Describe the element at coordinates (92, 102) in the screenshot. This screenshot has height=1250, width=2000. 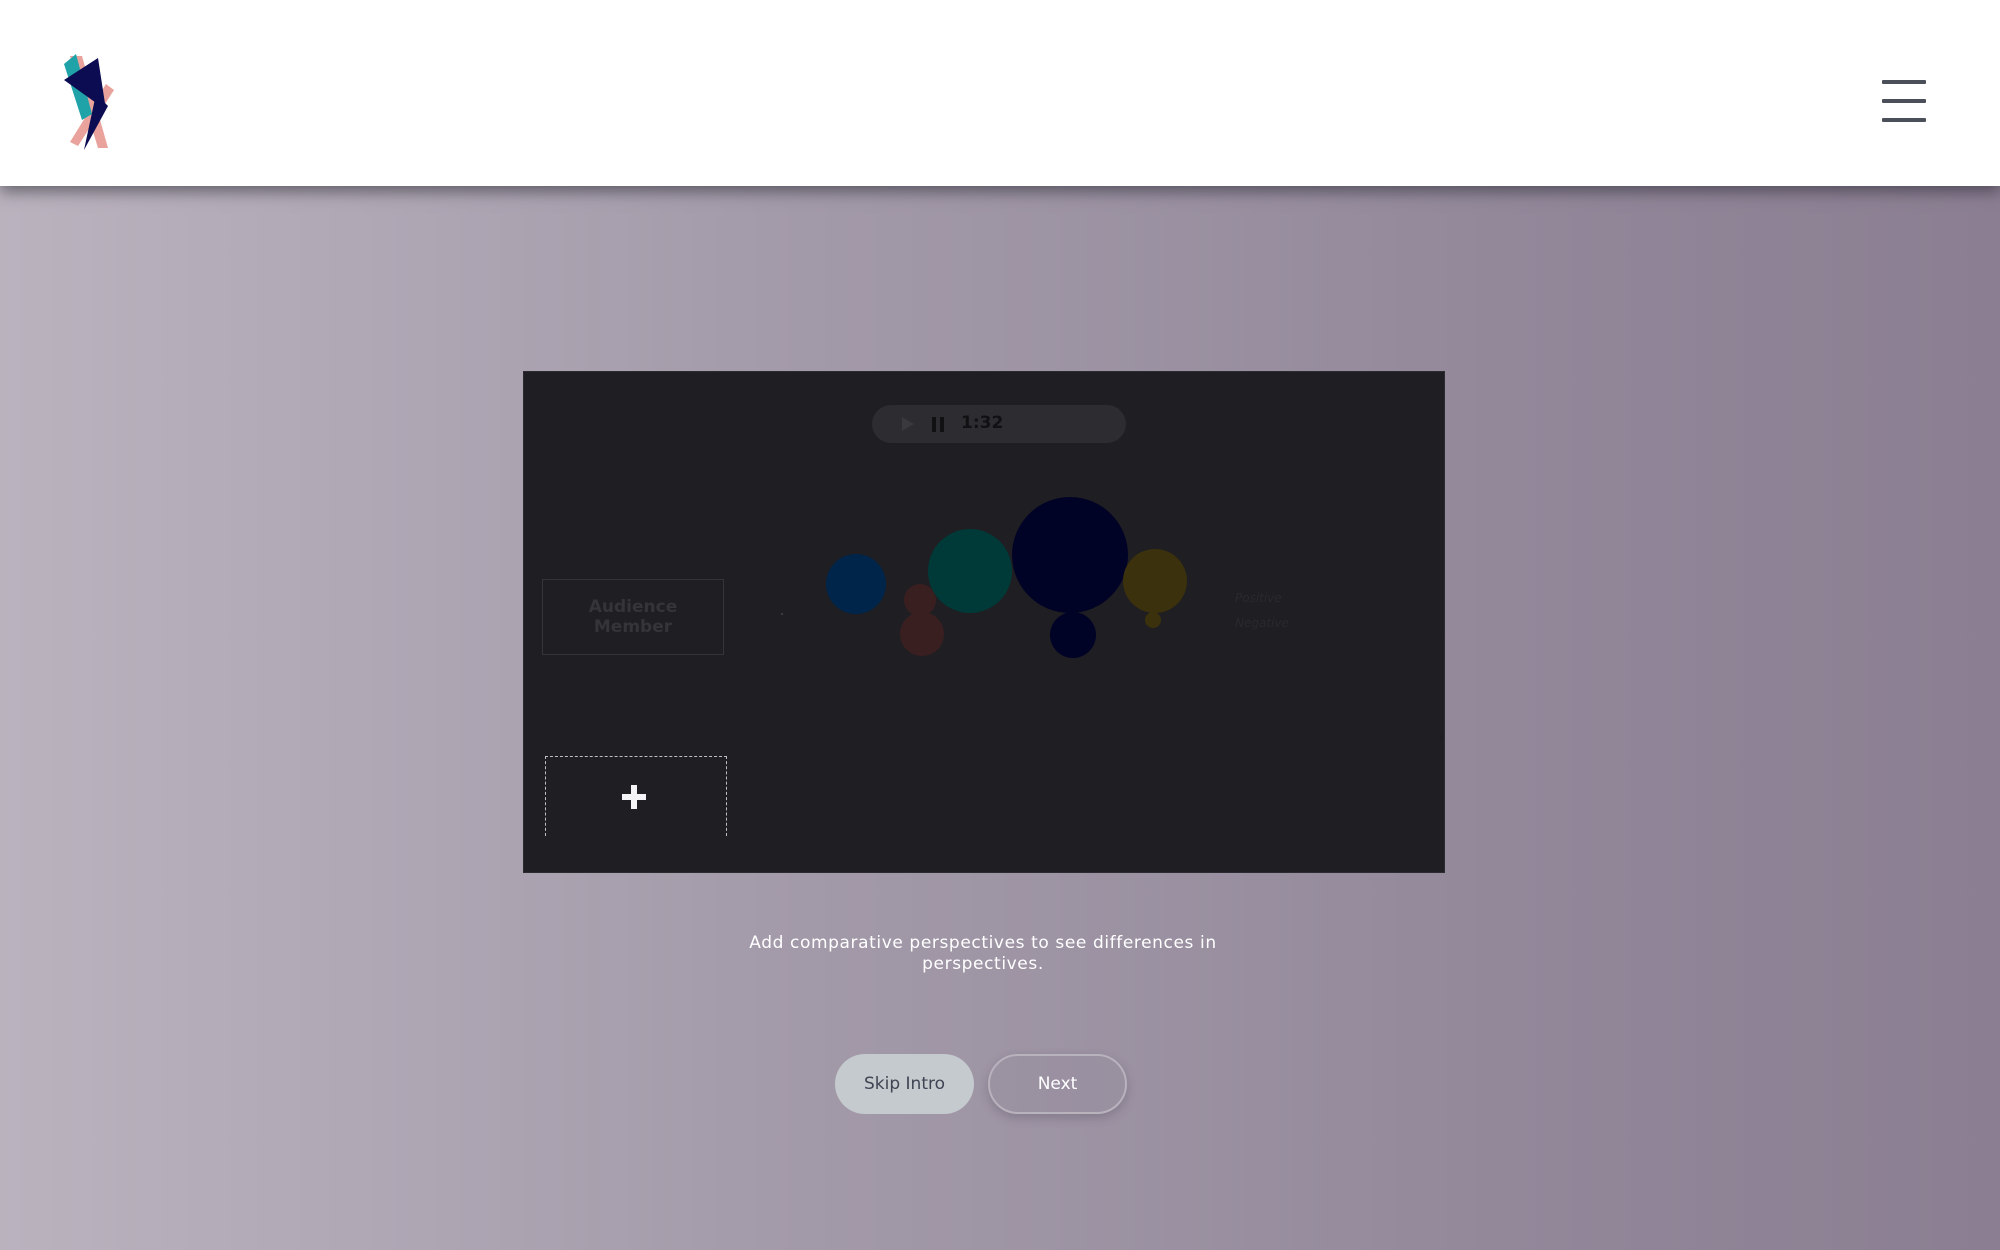
I see `brand-logo-icon` at that location.